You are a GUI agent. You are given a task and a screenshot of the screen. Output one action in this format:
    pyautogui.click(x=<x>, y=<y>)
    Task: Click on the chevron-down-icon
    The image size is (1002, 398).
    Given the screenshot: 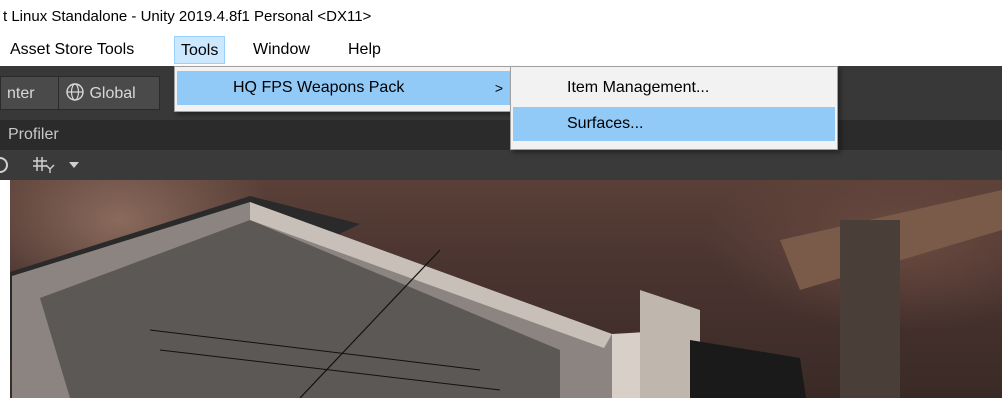 What is the action you would take?
    pyautogui.click(x=74, y=165)
    